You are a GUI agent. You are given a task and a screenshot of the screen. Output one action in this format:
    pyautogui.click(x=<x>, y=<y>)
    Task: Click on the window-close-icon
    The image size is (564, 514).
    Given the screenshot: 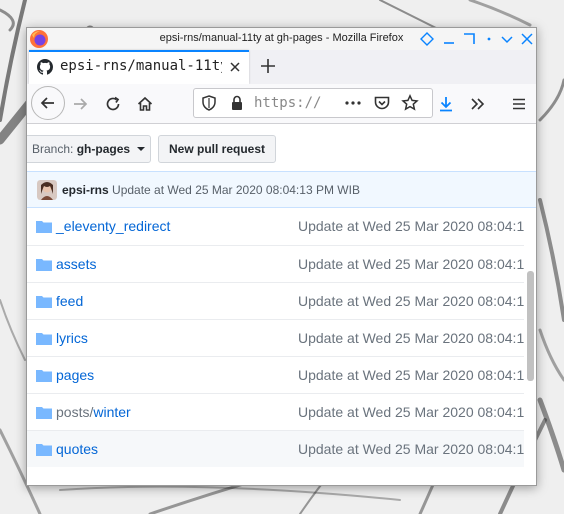 What is the action you would take?
    pyautogui.click(x=527, y=39)
    